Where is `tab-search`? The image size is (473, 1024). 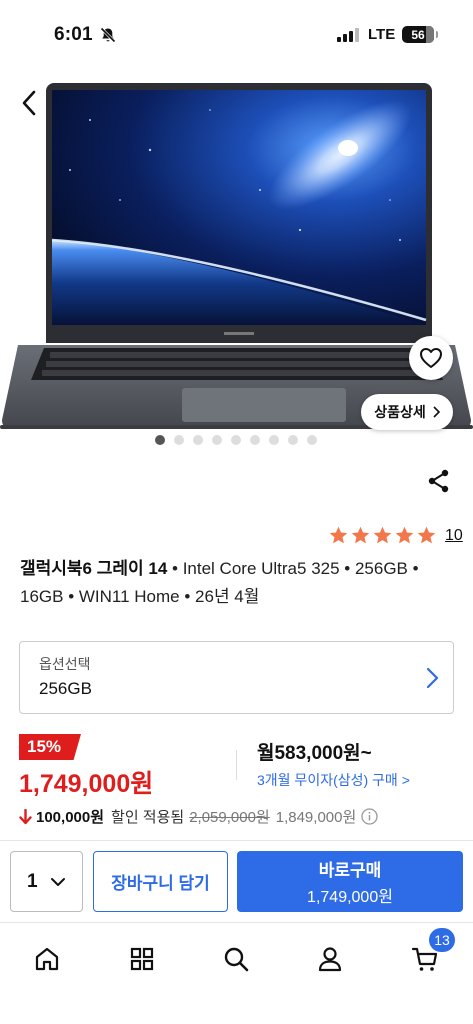 tab-search is located at coordinates (236, 959).